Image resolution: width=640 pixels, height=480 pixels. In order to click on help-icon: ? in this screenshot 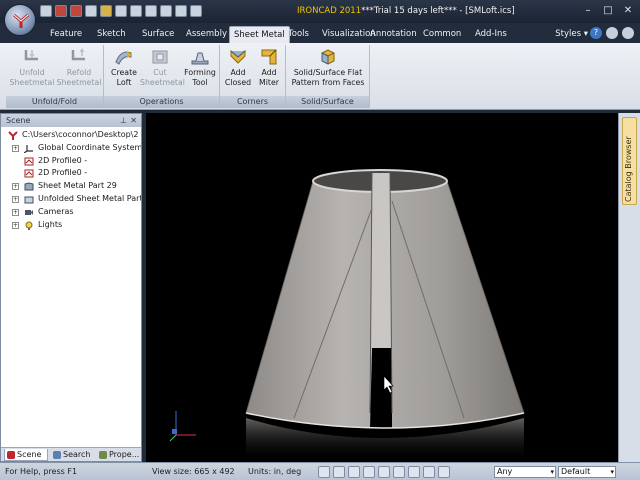, I will do `click(596, 33)`.